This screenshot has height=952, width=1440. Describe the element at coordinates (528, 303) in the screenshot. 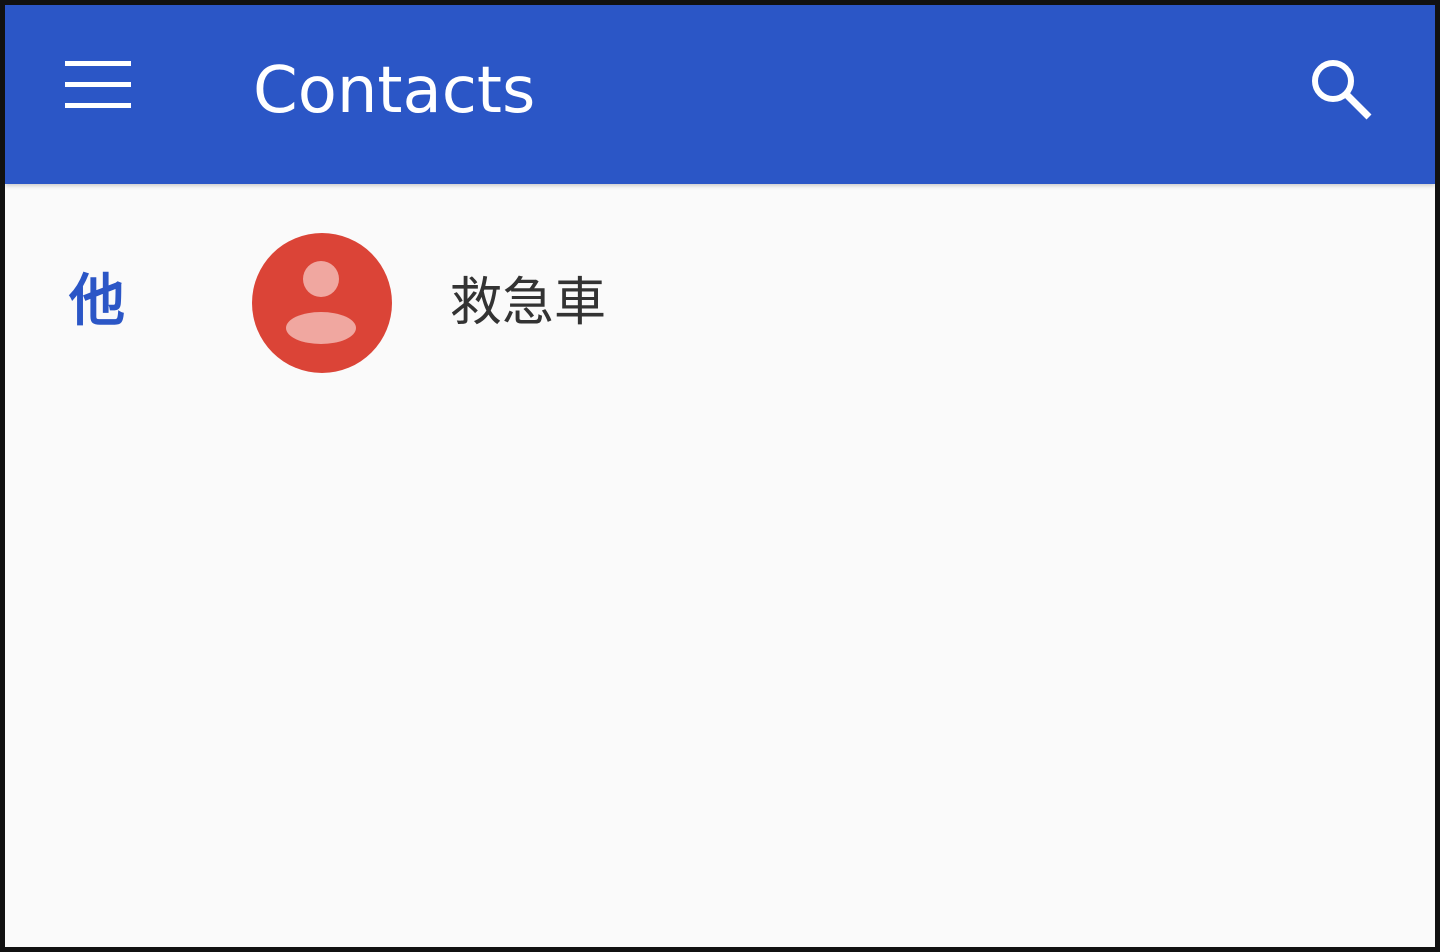

I see `contact-name: 救急車` at that location.